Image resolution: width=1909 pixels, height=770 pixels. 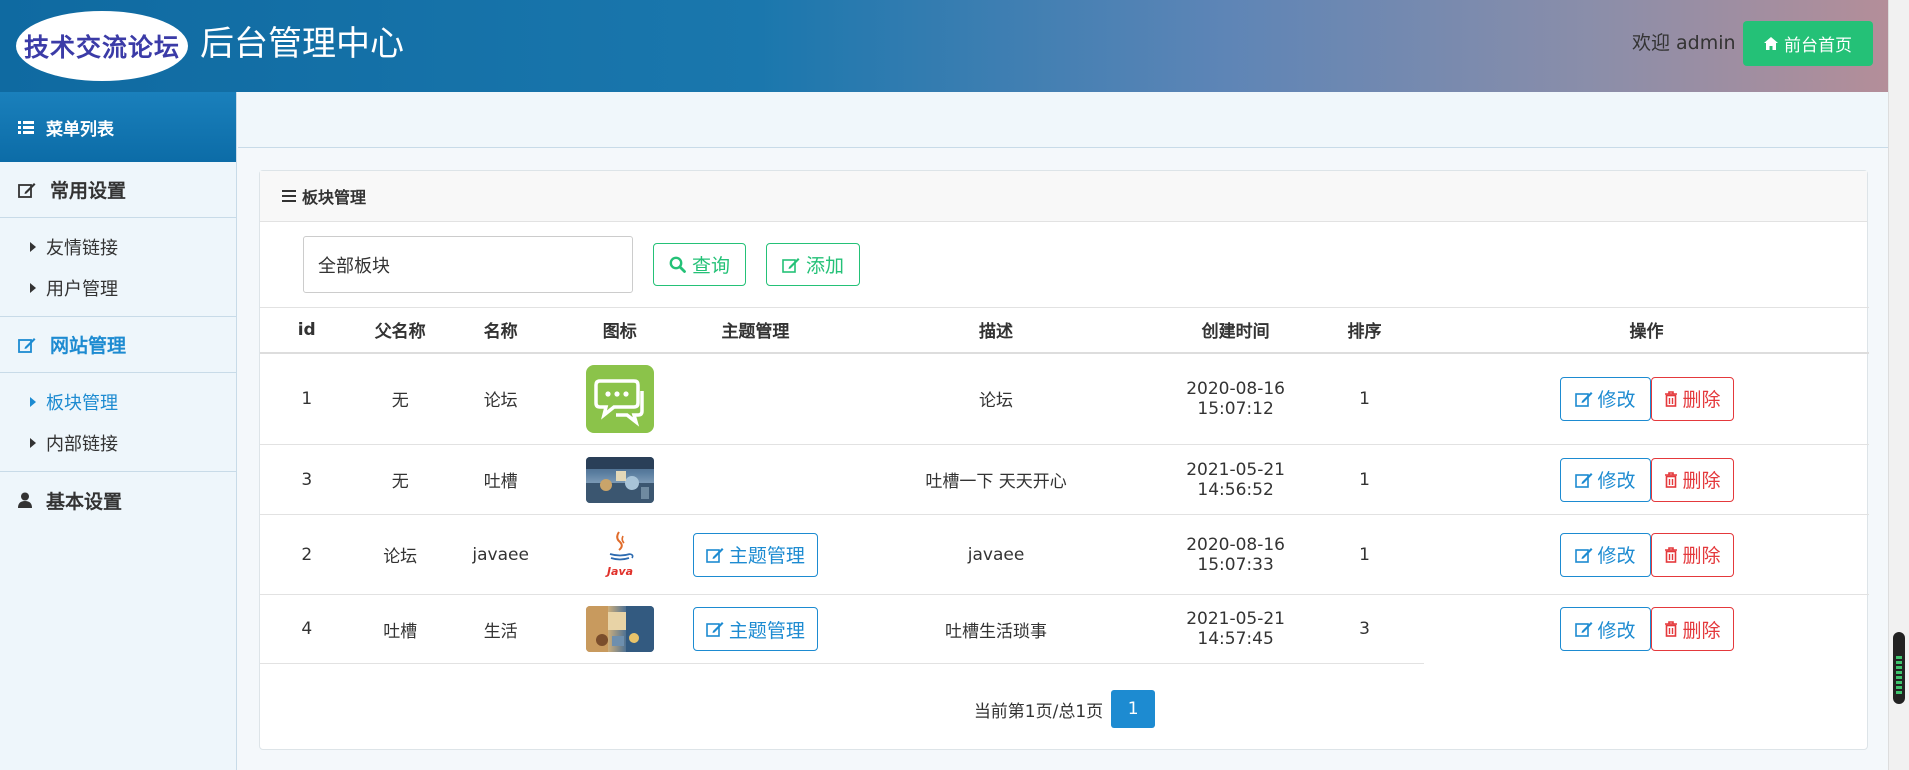 I want to click on list-icon, so click(x=26, y=127).